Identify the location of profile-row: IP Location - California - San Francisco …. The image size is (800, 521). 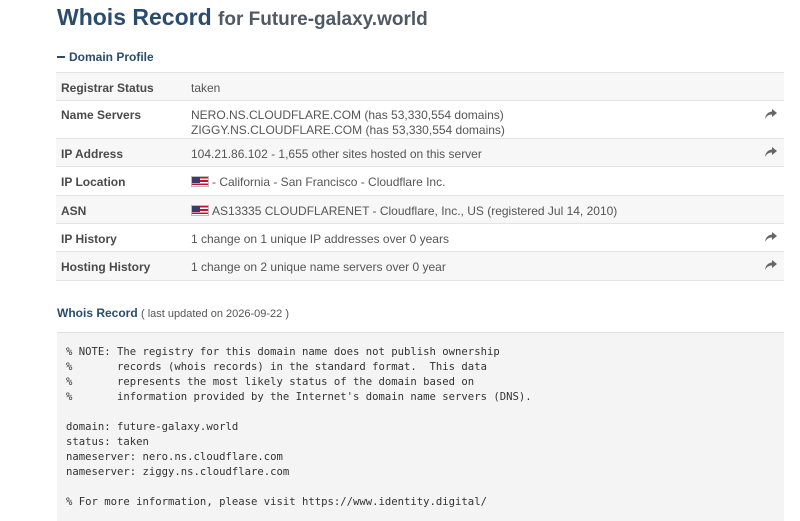
(420, 181).